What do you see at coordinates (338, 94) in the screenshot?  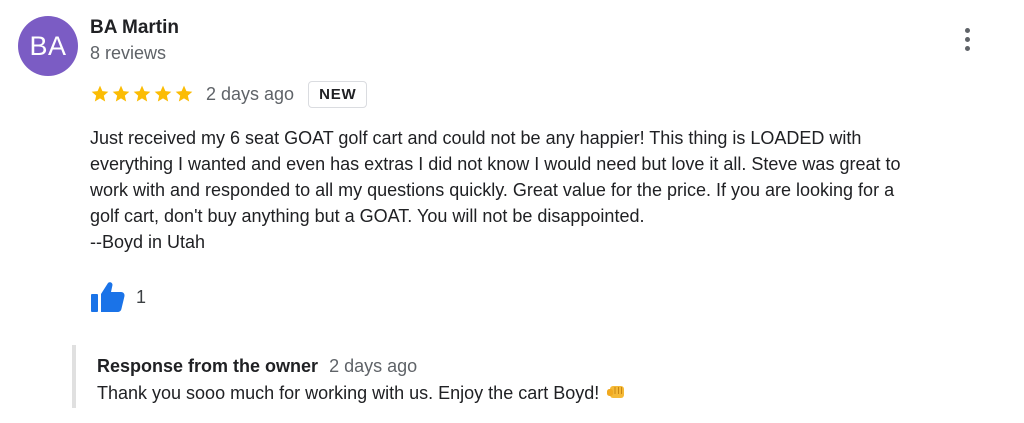 I see `new-badge: NEW` at bounding box center [338, 94].